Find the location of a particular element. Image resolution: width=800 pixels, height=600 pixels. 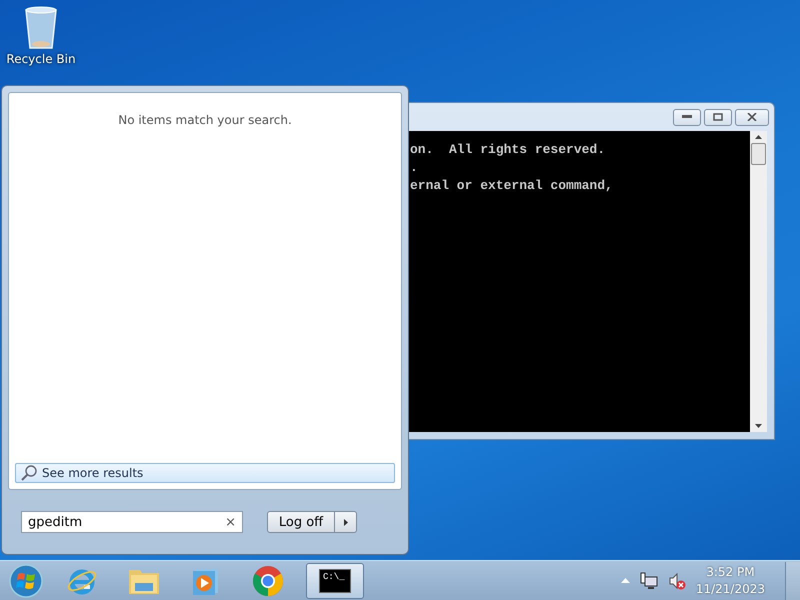

caret-icon is located at coordinates (346, 522).